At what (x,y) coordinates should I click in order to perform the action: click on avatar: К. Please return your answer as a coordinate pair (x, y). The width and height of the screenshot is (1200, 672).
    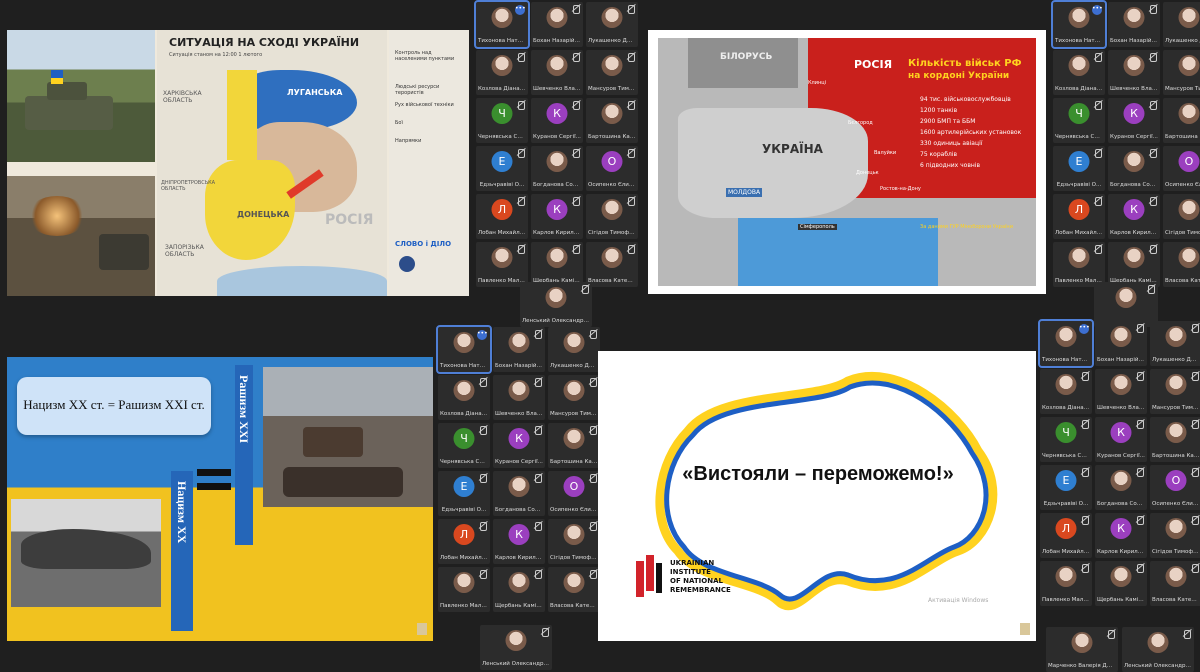
    Looking at the image, I should click on (519, 534).